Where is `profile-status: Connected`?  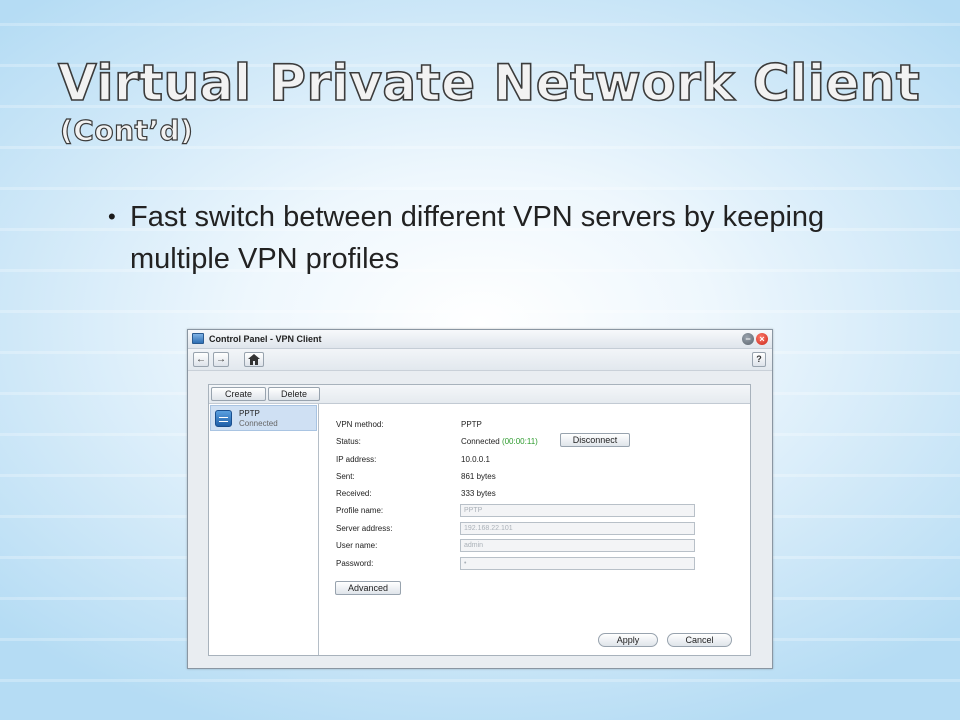 profile-status: Connected is located at coordinates (258, 423).